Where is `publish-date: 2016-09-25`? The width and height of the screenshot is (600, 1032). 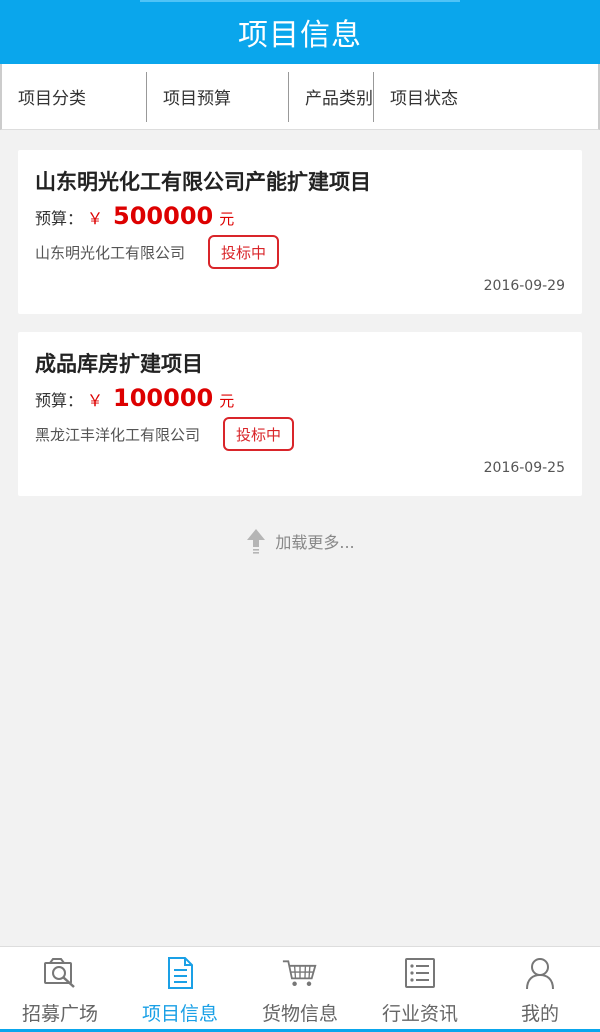 publish-date: 2016-09-25 is located at coordinates (524, 468).